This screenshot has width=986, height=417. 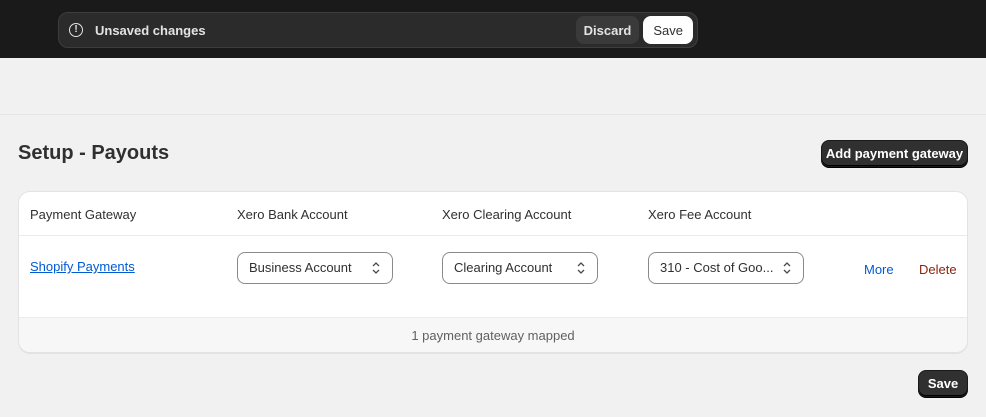 What do you see at coordinates (82, 266) in the screenshot?
I see `gateway-link-shopify-payments: Shopify Payments` at bounding box center [82, 266].